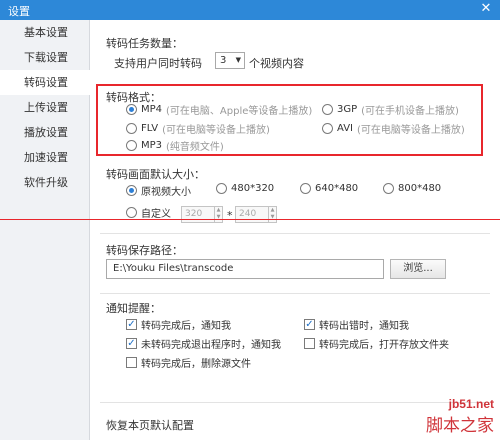 Image resolution: width=500 pixels, height=440 pixels. I want to click on delete-source-on-complete: 转码完成后，删除源文件, so click(188, 362).